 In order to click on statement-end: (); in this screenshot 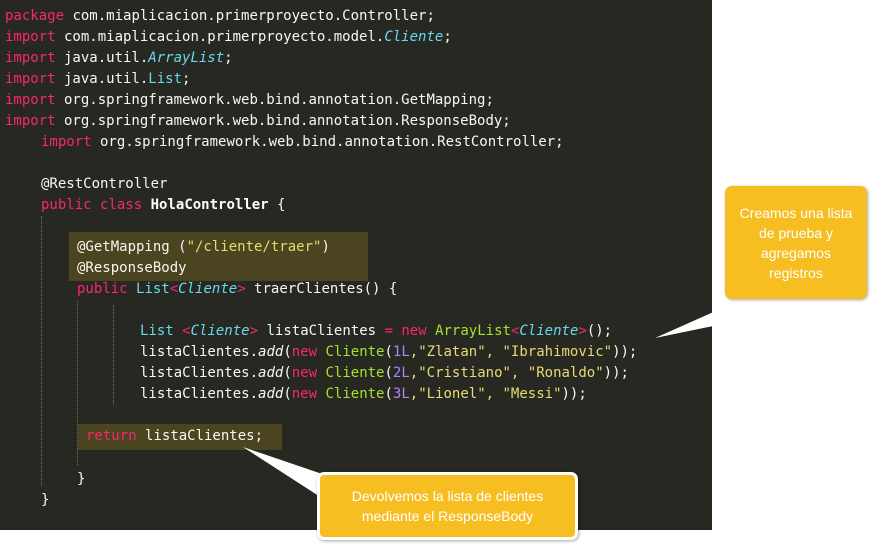, I will do `click(599, 331)`.